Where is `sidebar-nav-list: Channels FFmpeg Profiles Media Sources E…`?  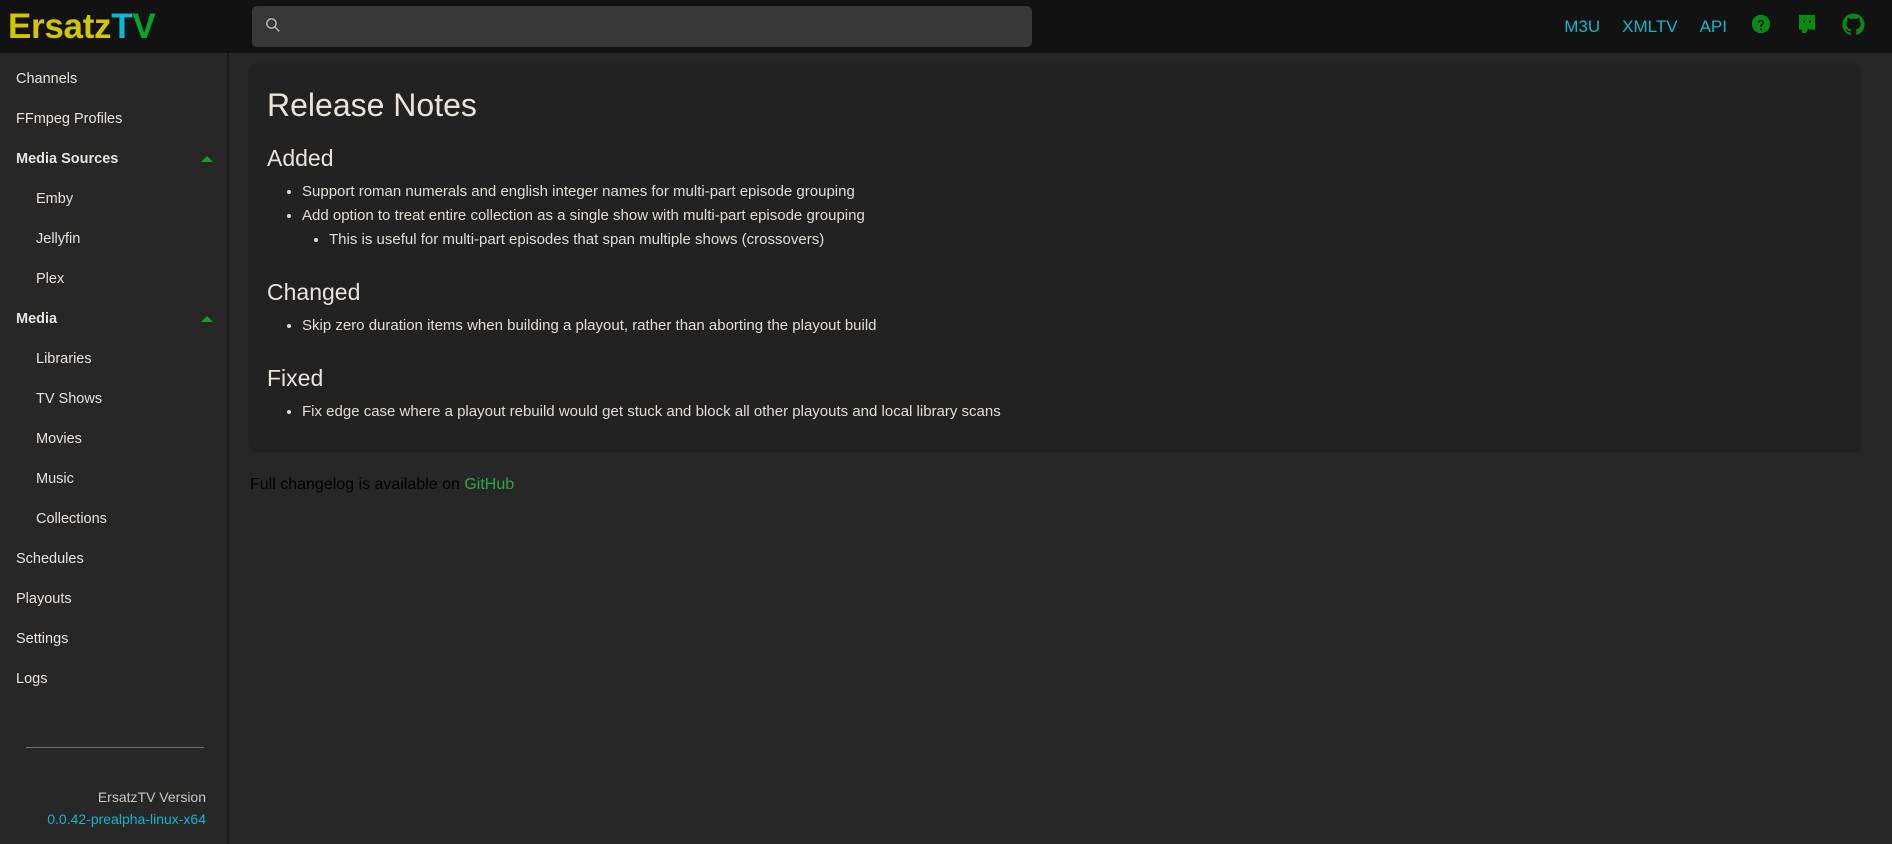 sidebar-nav-list: Channels FFmpeg Profiles Media Sources E… is located at coordinates (113, 376).